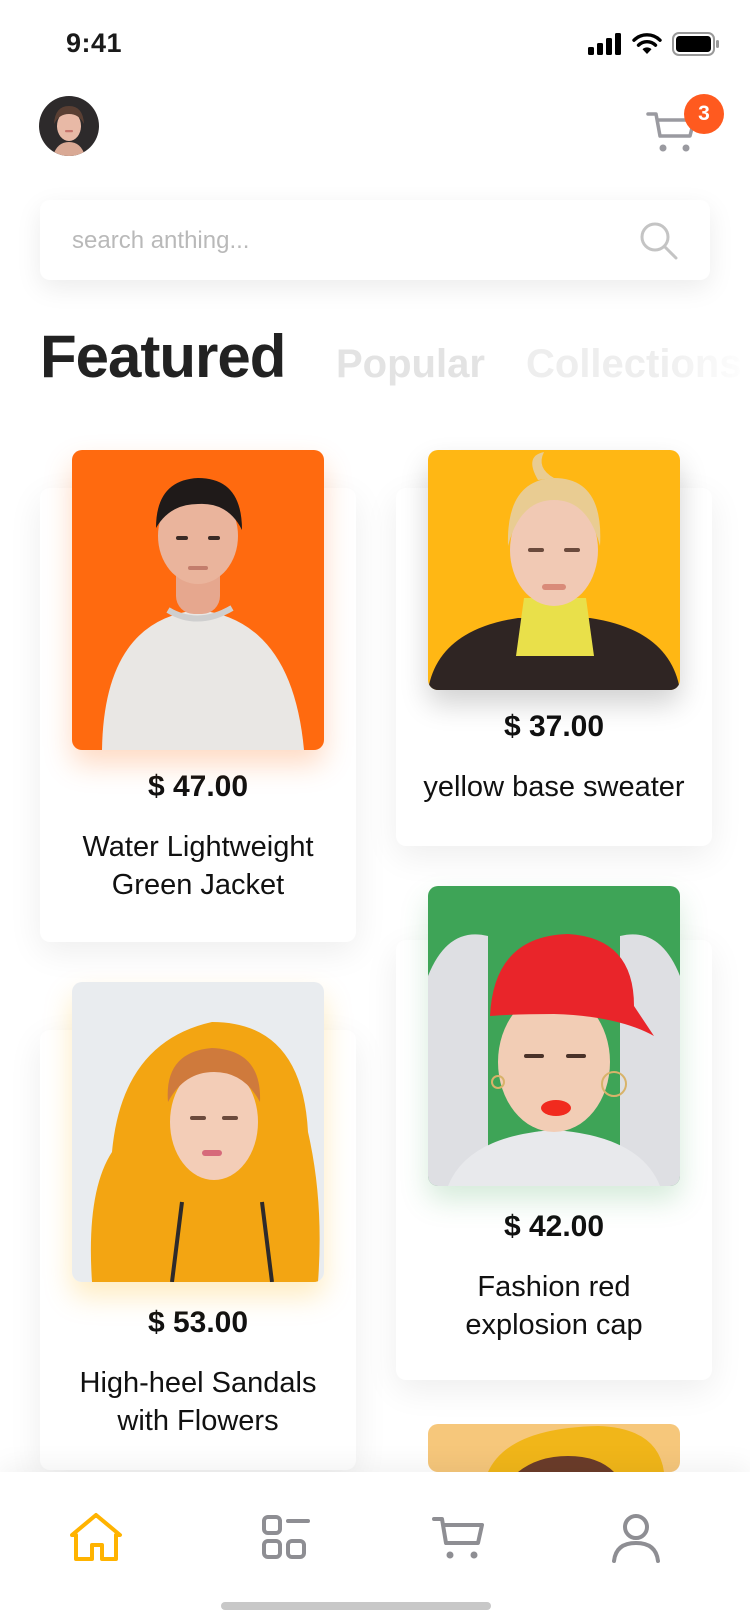 The image size is (750, 1624). What do you see at coordinates (352, 241) in the screenshot?
I see `search-input` at bounding box center [352, 241].